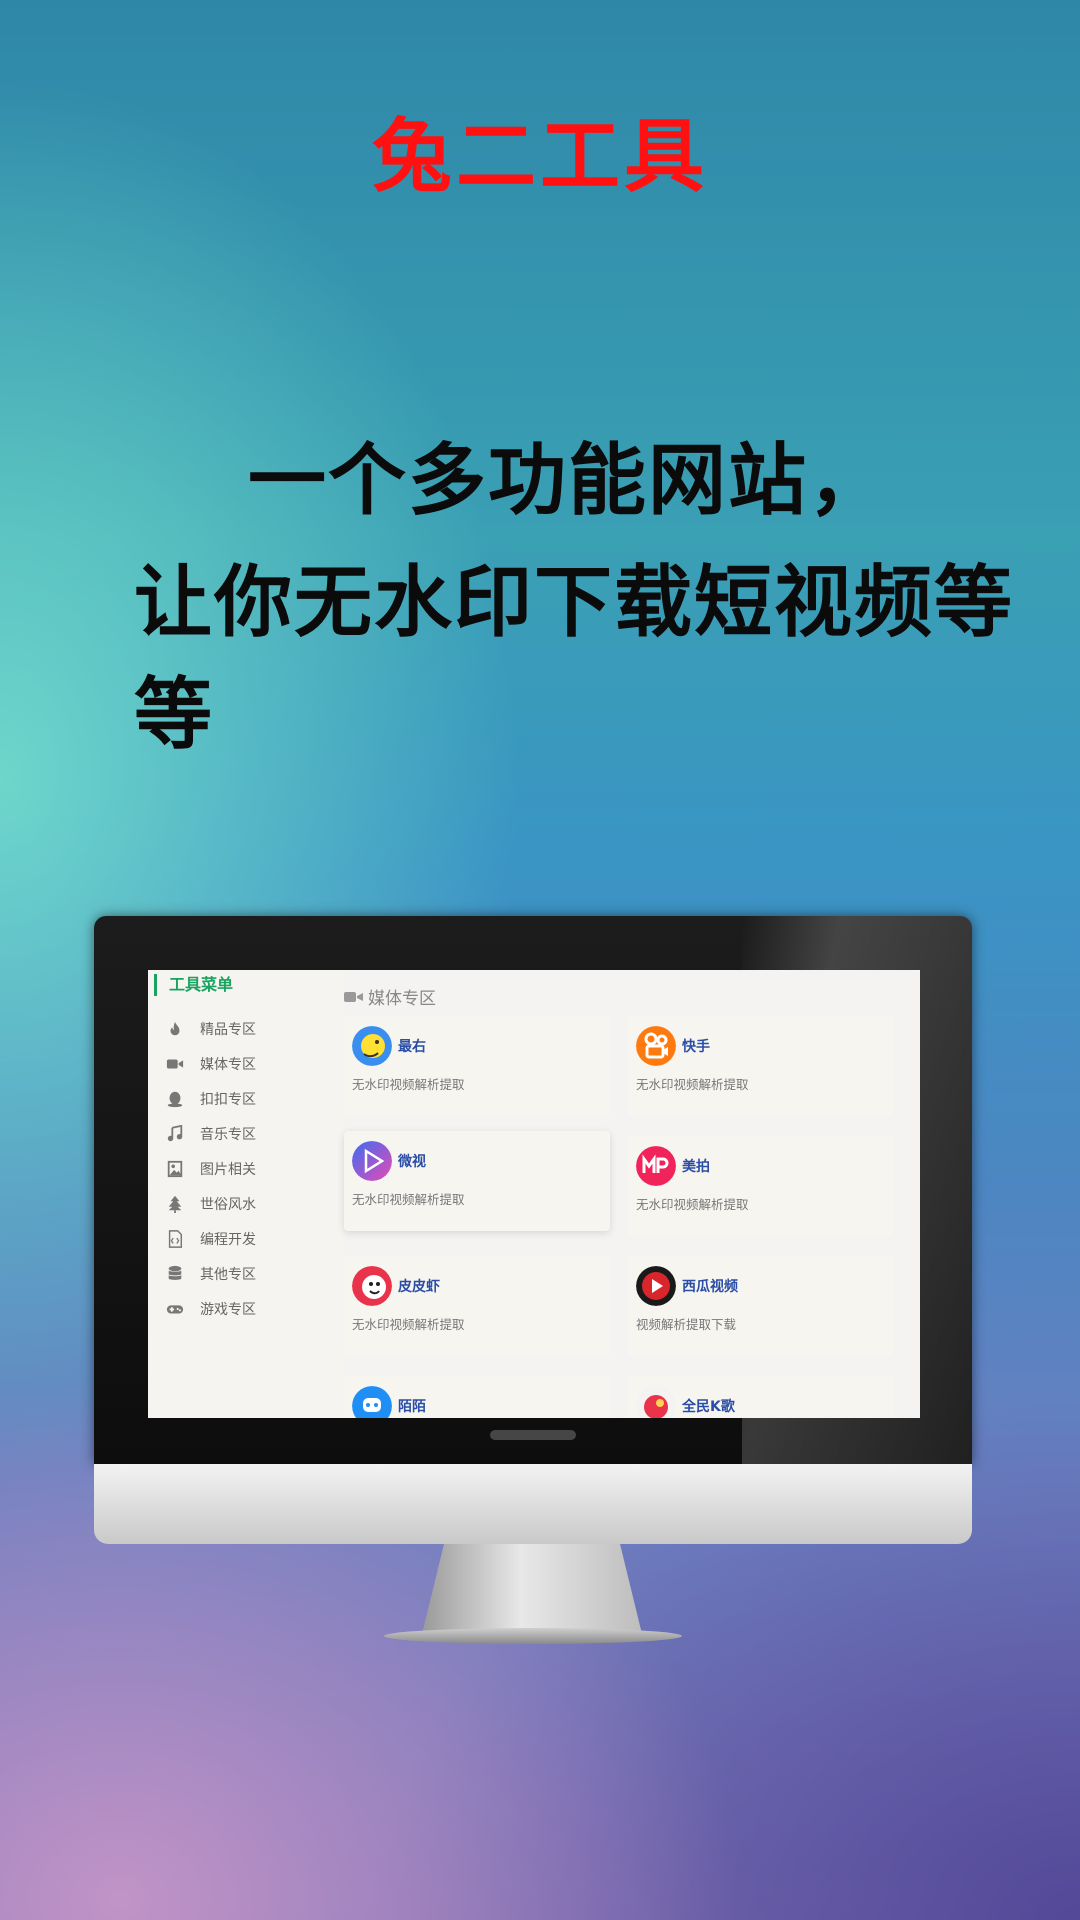 The image size is (1080, 1920). Describe the element at coordinates (412, 1407) in the screenshot. I see `tool-card-name: 陌陌` at that location.